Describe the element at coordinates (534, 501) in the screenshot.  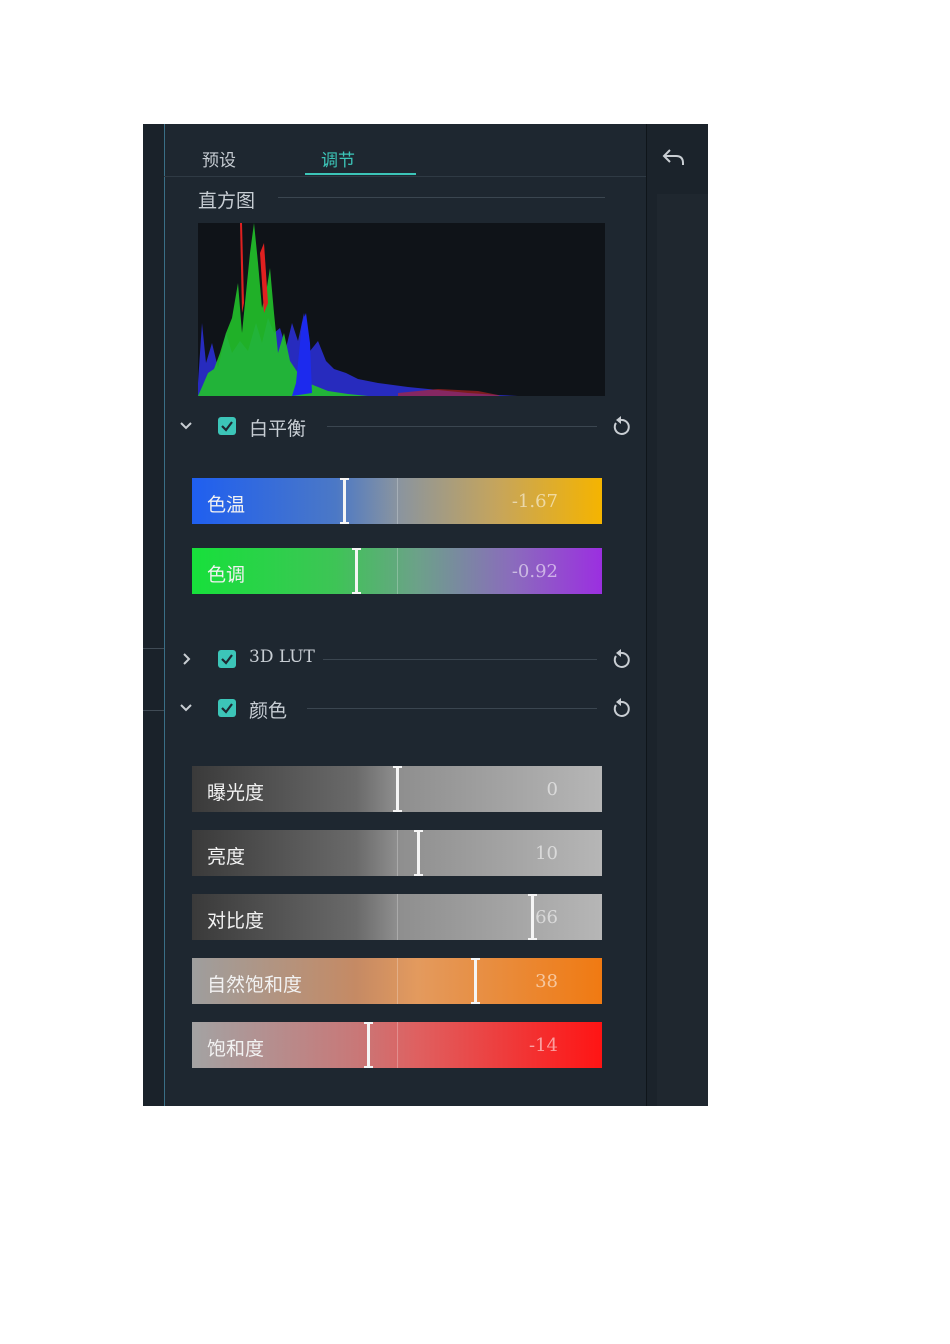
I see `temperature-value: -1.67` at that location.